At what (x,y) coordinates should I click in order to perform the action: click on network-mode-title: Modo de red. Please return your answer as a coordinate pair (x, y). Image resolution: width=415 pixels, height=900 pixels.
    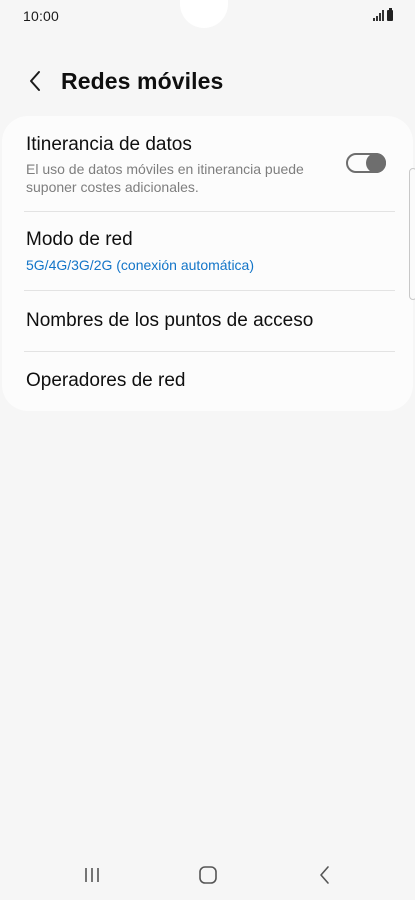
    Looking at the image, I should click on (79, 239).